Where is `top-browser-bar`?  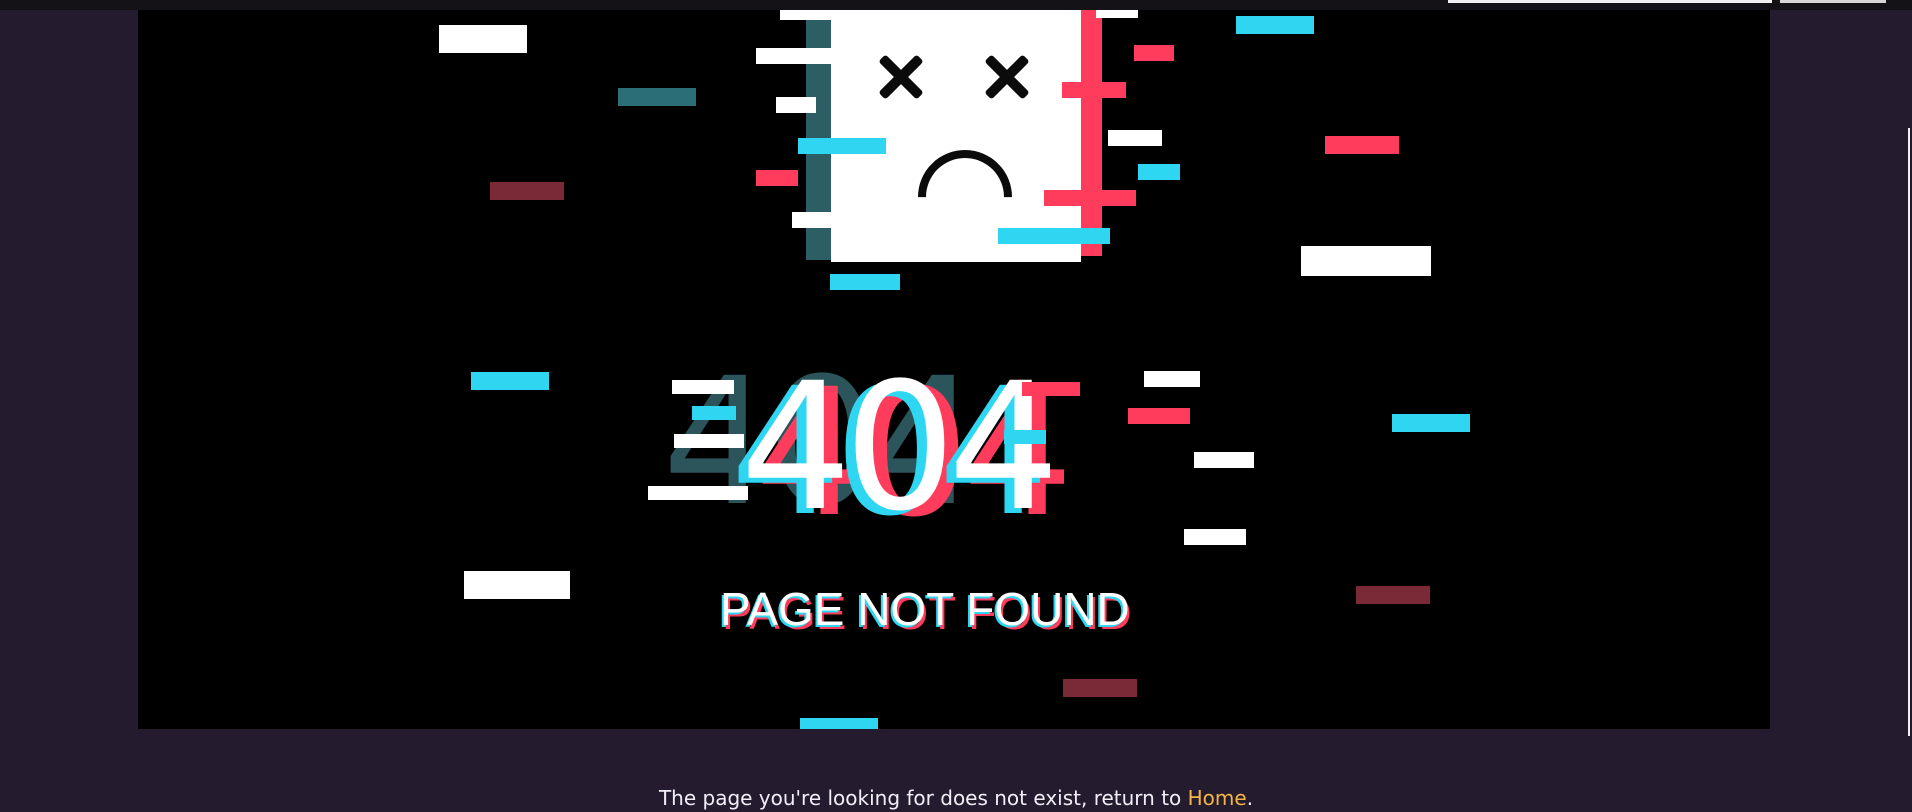
top-browser-bar is located at coordinates (956, 5).